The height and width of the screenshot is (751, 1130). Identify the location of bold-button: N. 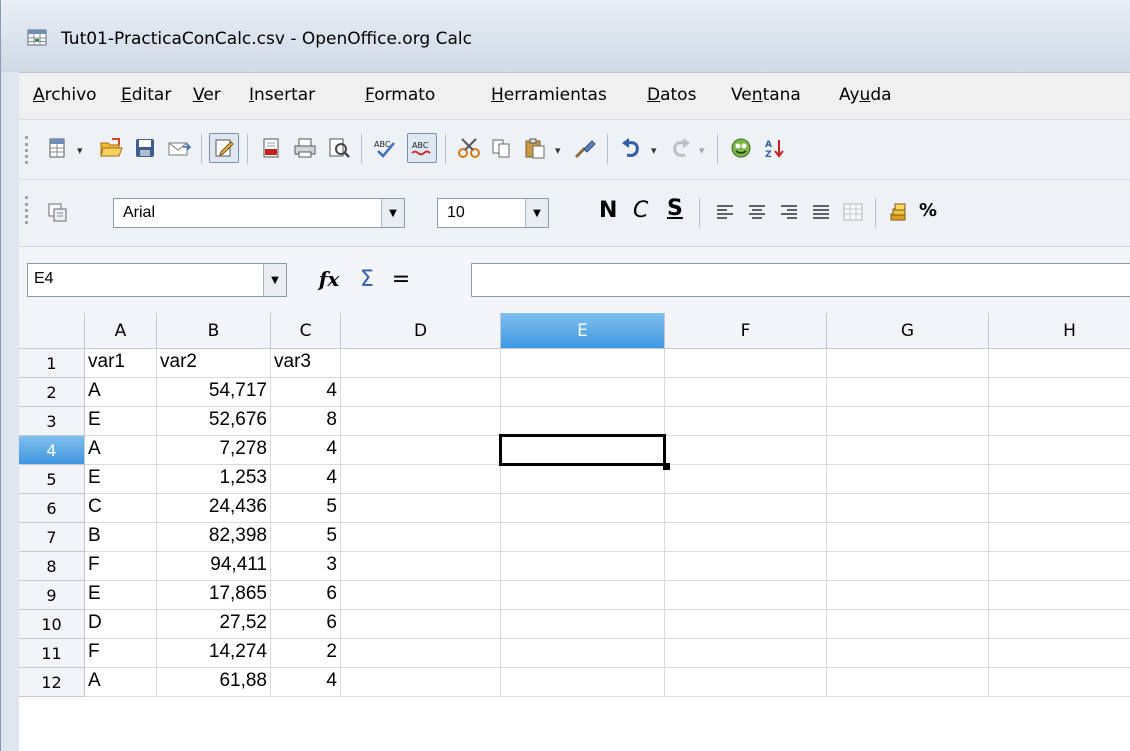
(608, 210).